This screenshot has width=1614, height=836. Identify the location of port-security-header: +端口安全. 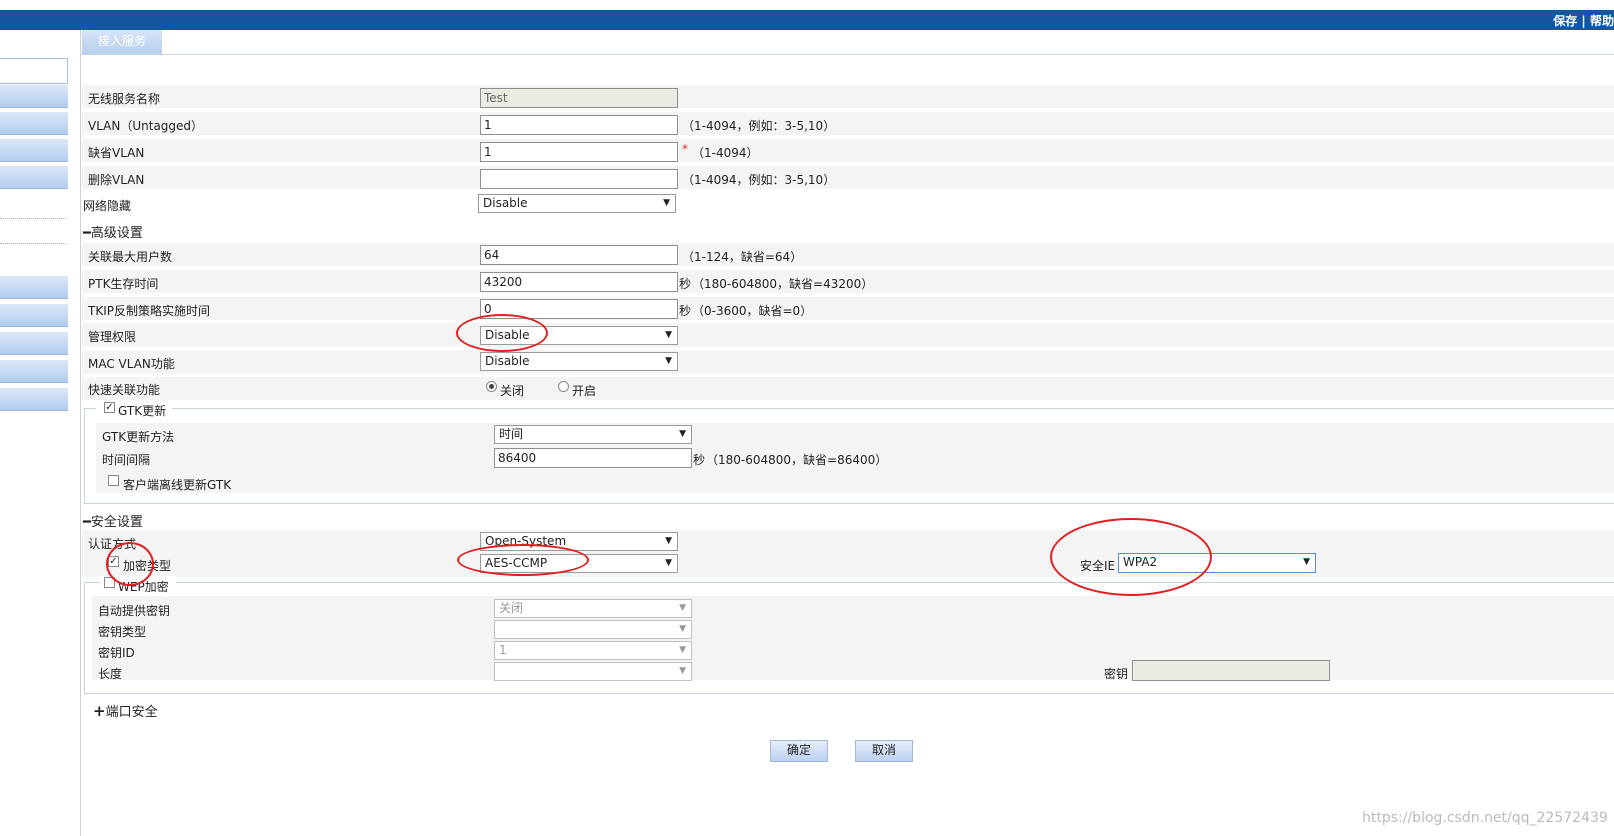
(125, 710).